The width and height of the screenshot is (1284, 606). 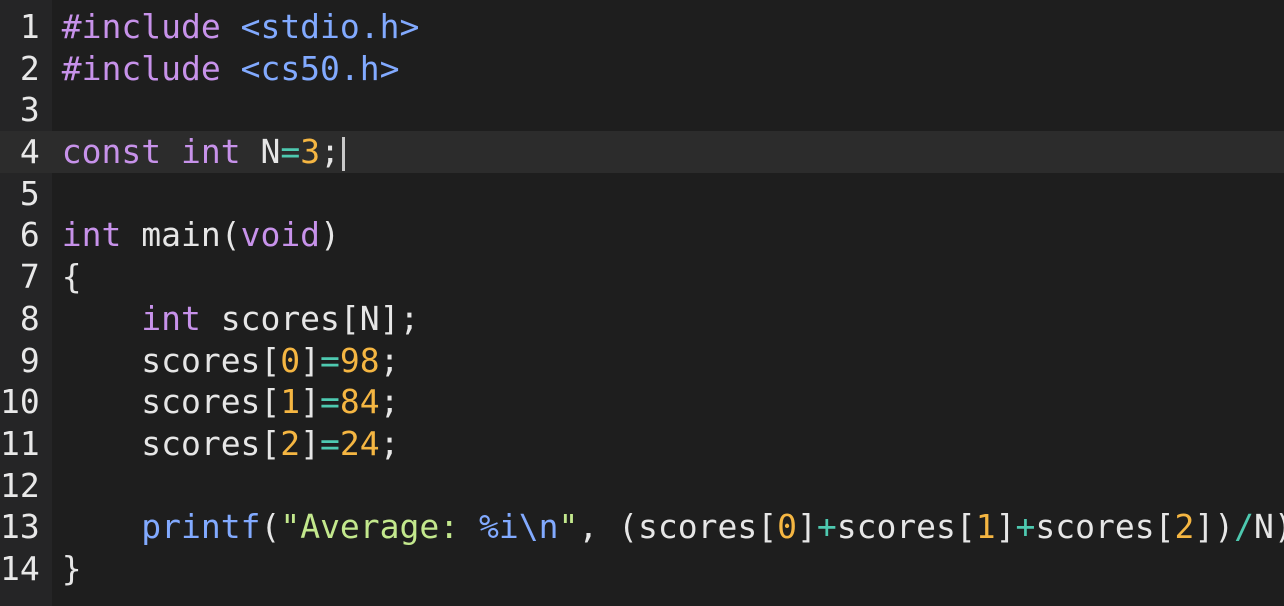 What do you see at coordinates (668, 361) in the screenshot?
I see `code-line: scores[0]=98;` at bounding box center [668, 361].